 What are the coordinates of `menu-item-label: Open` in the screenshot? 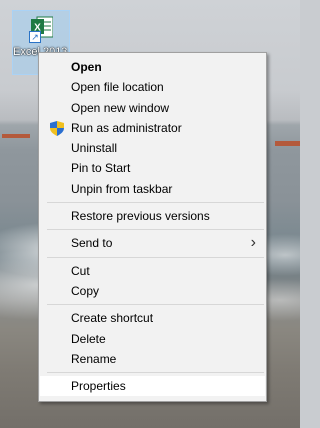 It's located at (86, 67).